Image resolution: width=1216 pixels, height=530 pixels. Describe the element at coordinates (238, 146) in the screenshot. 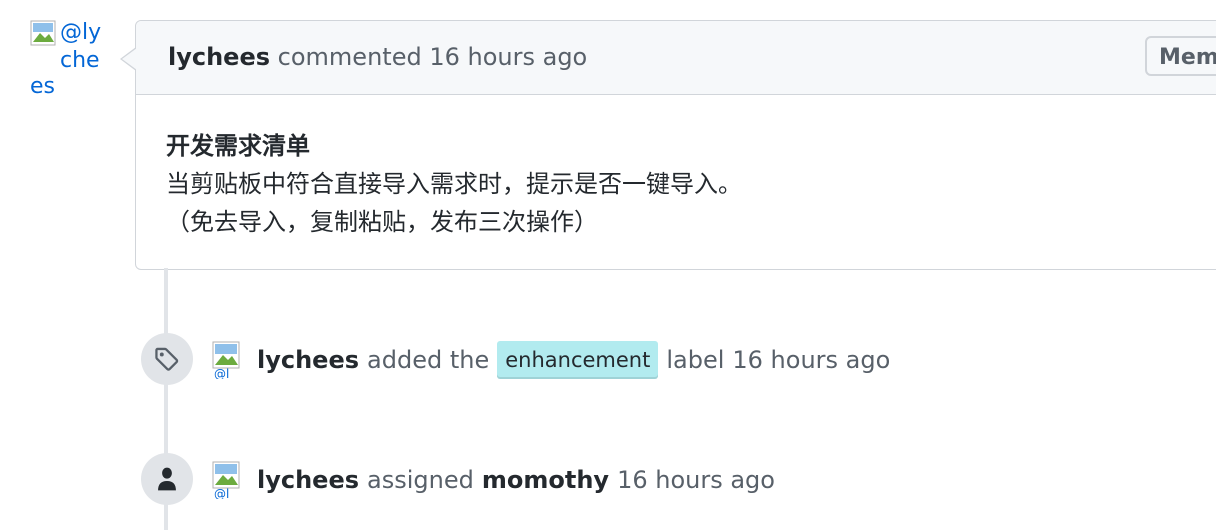

I see `comment-body-title: 开发需求清单` at that location.